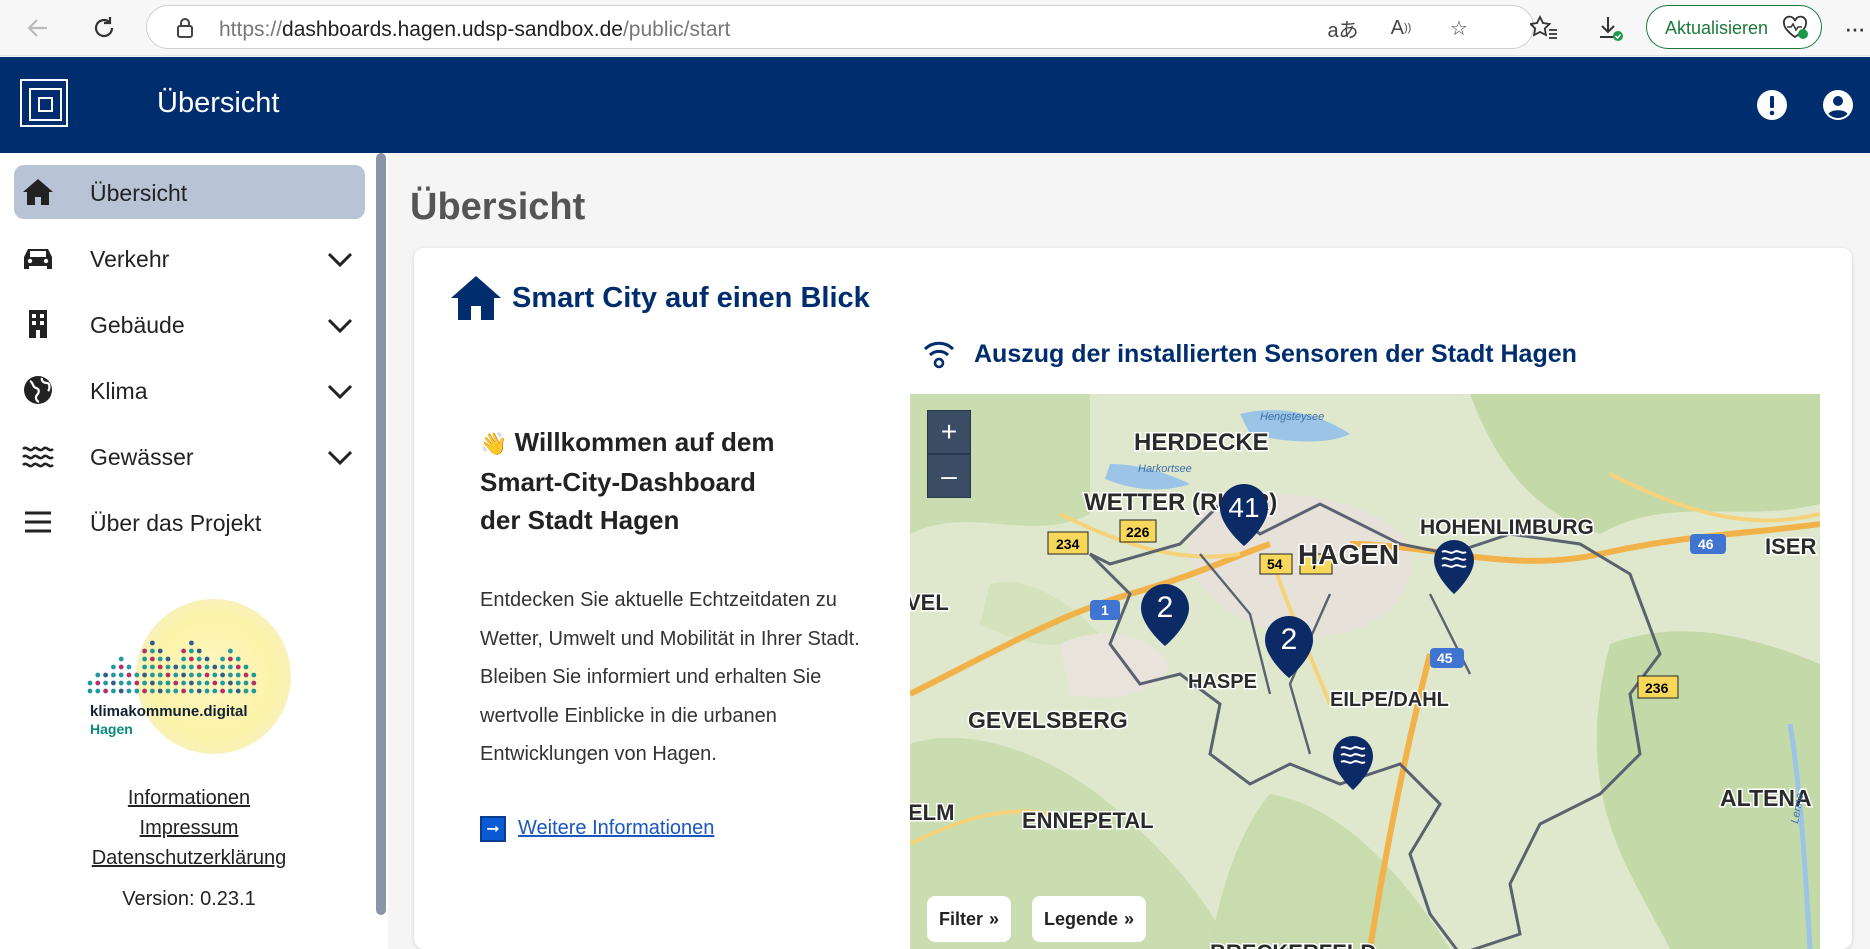 The height and width of the screenshot is (949, 1870). Describe the element at coordinates (38, 457) in the screenshot. I see `water-waves-icon` at that location.